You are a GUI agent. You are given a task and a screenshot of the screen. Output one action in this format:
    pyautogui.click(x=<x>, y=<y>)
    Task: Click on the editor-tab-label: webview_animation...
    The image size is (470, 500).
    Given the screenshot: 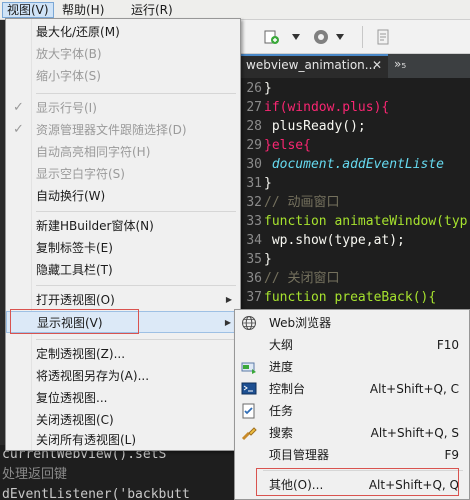 What is the action you would take?
    pyautogui.click(x=311, y=65)
    